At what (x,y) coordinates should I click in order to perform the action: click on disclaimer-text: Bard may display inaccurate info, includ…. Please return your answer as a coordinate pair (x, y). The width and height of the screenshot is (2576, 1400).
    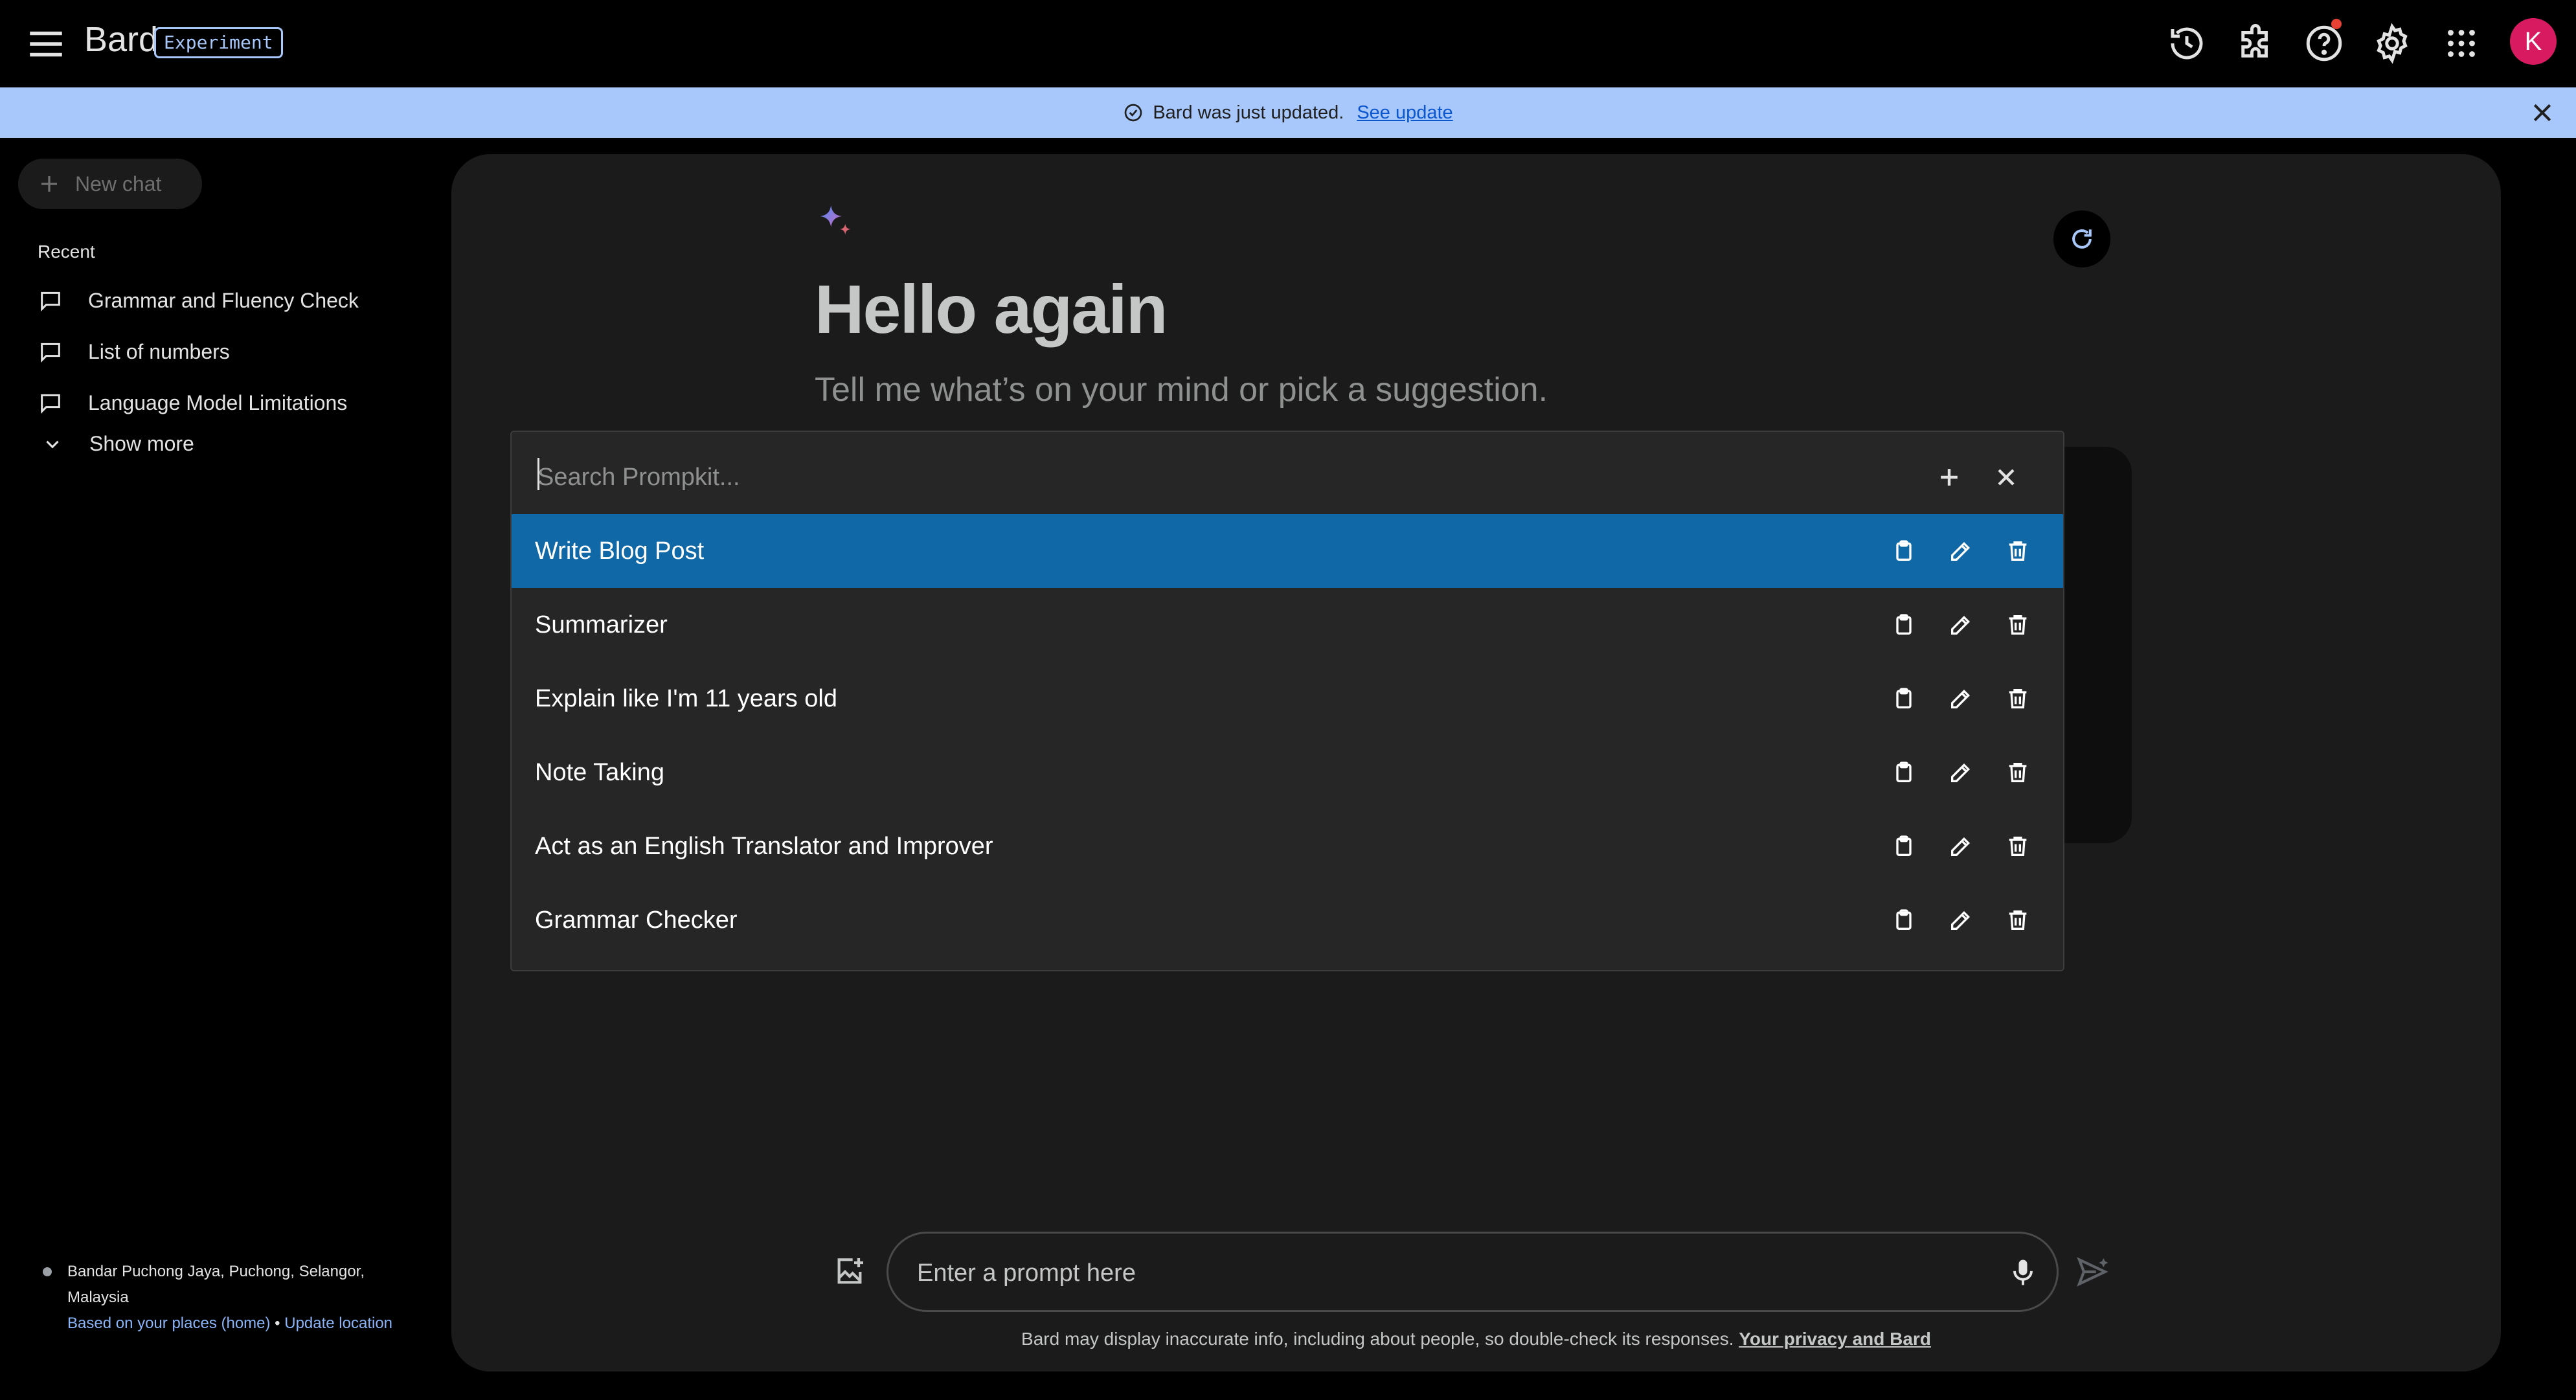
    Looking at the image, I should click on (1377, 1339).